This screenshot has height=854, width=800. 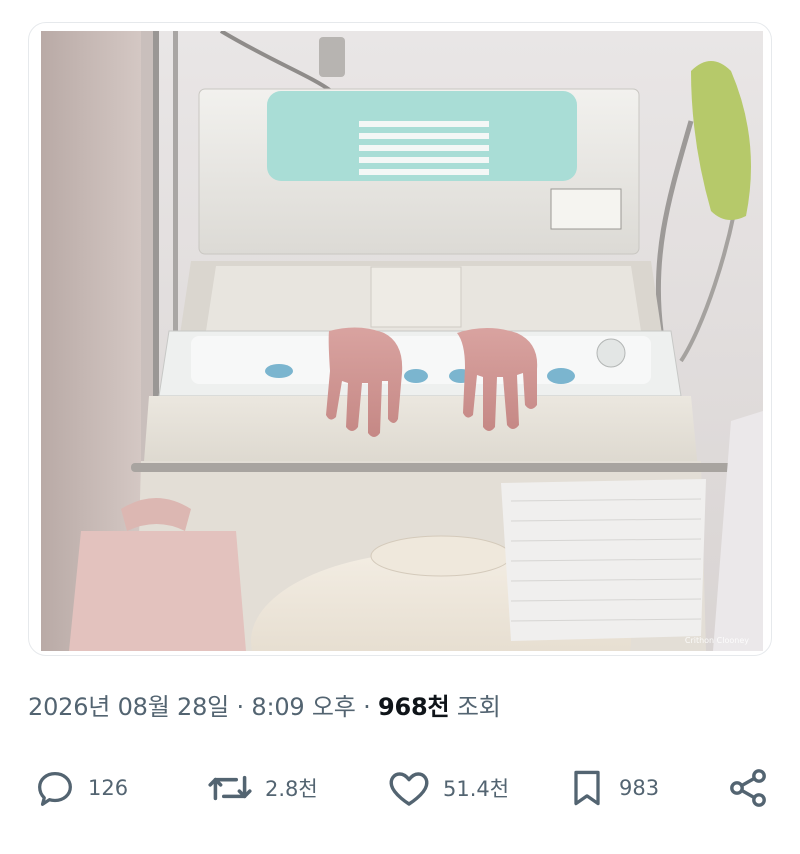 I want to click on post-meta: 2026년 08월 28일 · 8:09 오후 · 968천 조회, so click(x=264, y=704).